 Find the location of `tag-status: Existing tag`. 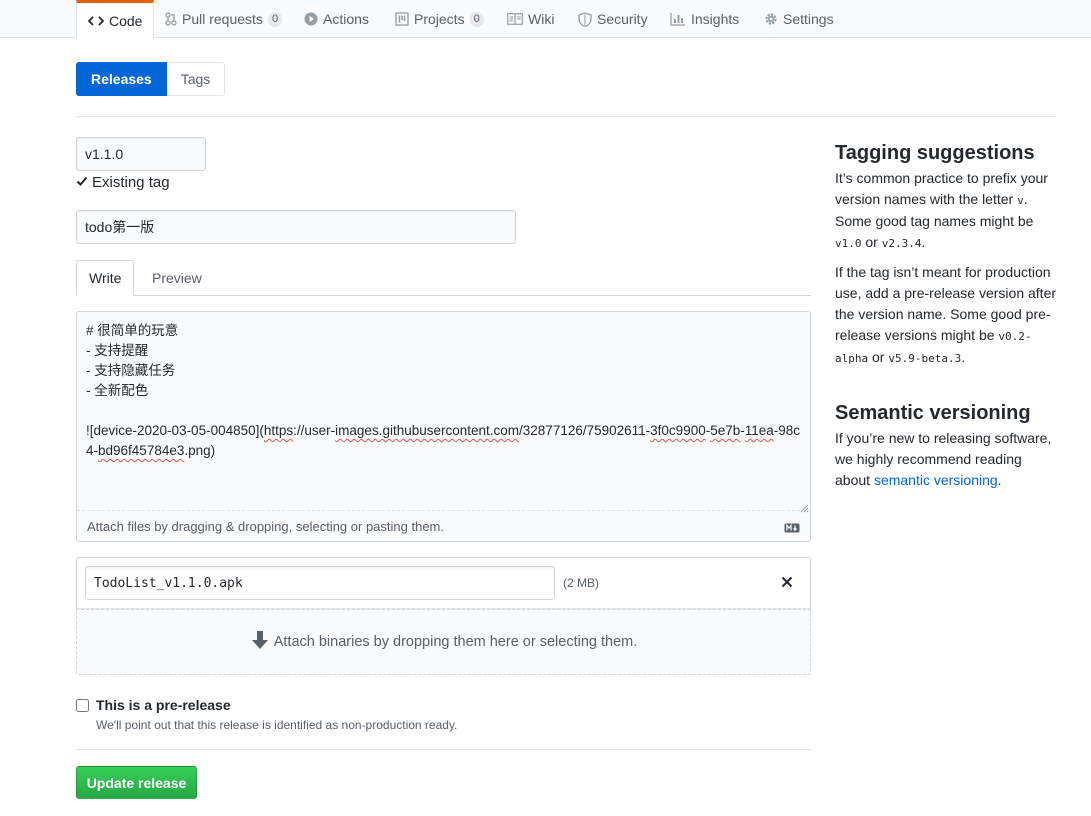

tag-status: Existing tag is located at coordinates (123, 182).